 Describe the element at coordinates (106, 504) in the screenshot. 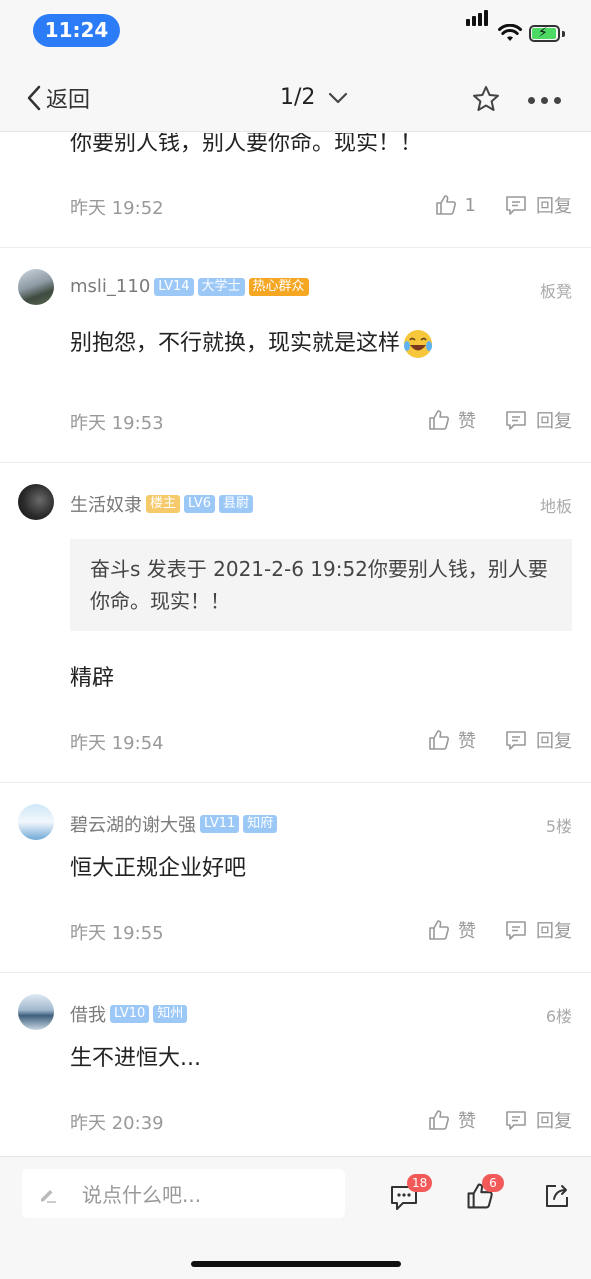

I see `username: 生活奴隶` at that location.